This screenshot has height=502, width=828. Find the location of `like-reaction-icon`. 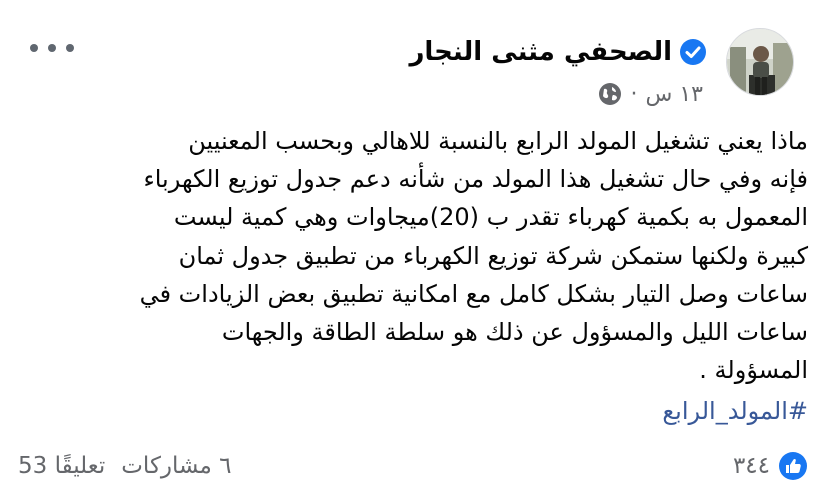

like-reaction-icon is located at coordinates (793, 466).